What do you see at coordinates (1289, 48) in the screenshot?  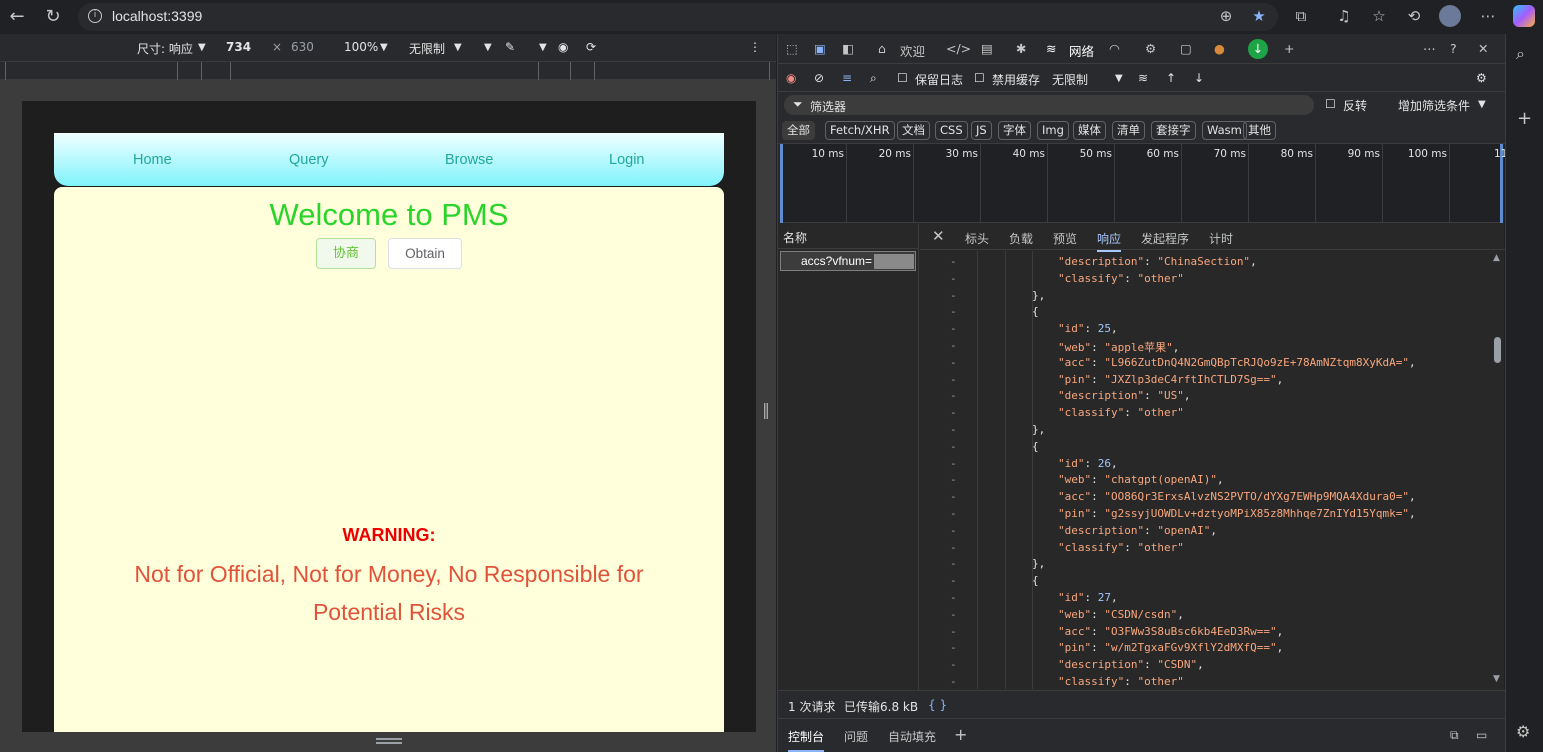 I see `add-tab-icon: +` at bounding box center [1289, 48].